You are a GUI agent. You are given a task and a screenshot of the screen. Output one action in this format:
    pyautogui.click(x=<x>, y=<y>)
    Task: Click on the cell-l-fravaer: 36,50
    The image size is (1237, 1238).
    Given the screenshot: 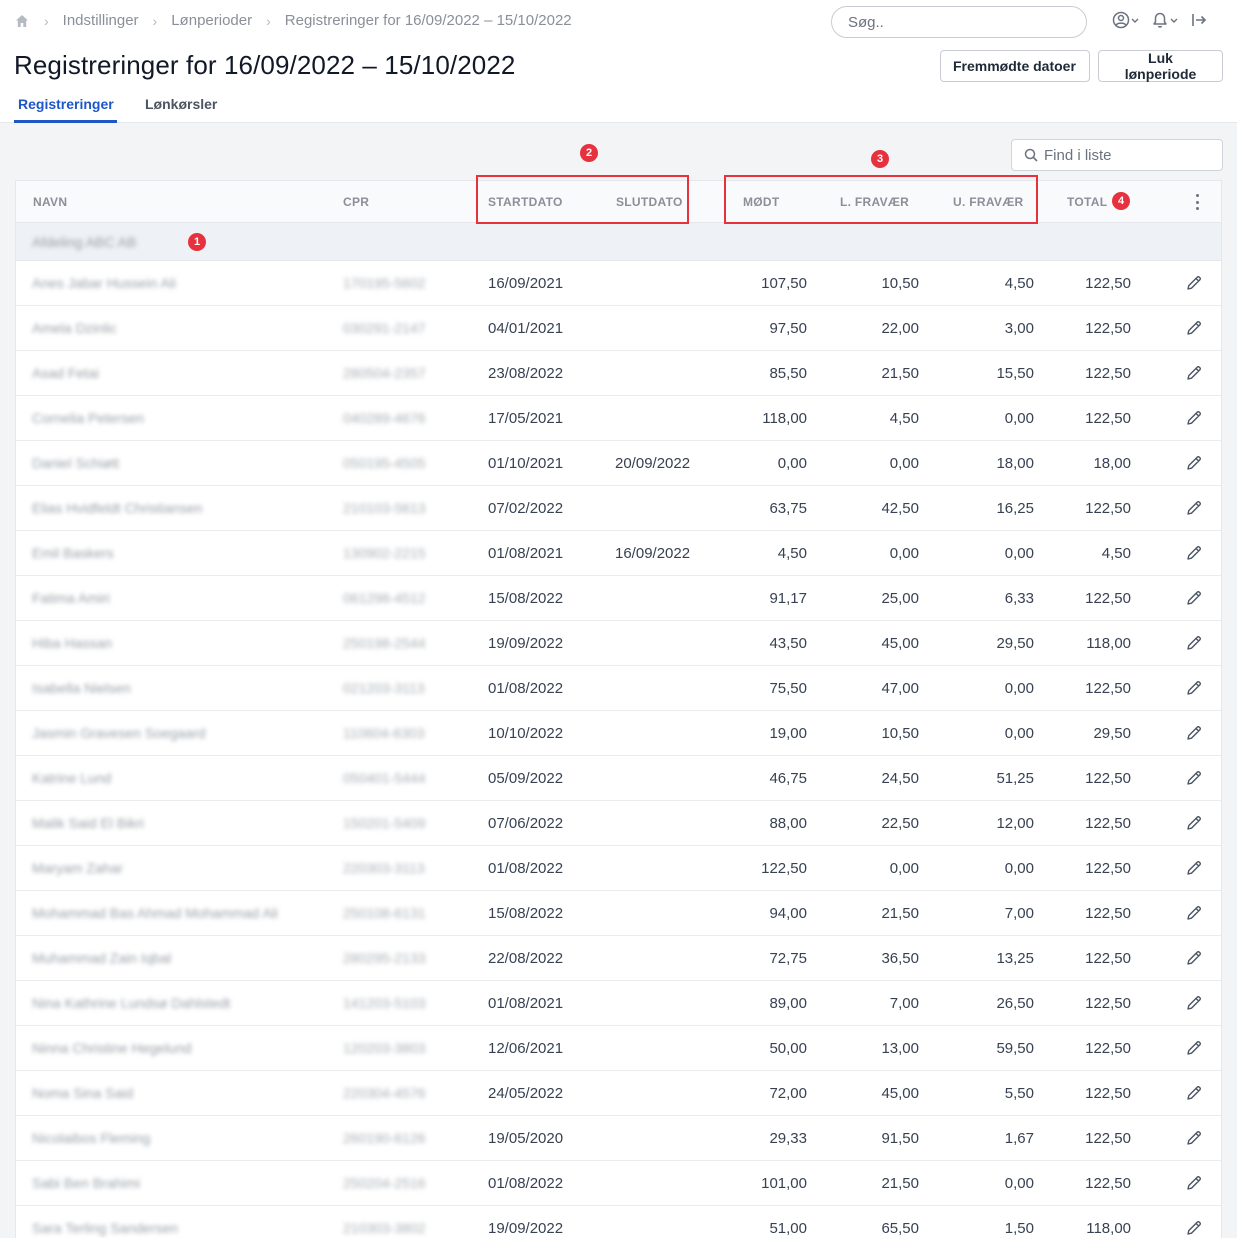 What is the action you would take?
    pyautogui.click(x=900, y=958)
    